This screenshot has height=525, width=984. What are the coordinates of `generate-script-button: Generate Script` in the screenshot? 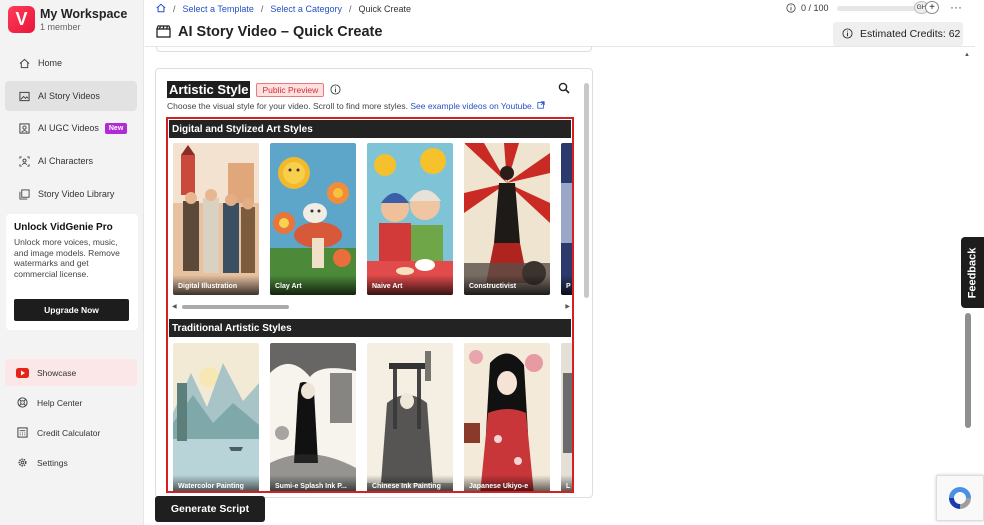 It's located at (210, 509).